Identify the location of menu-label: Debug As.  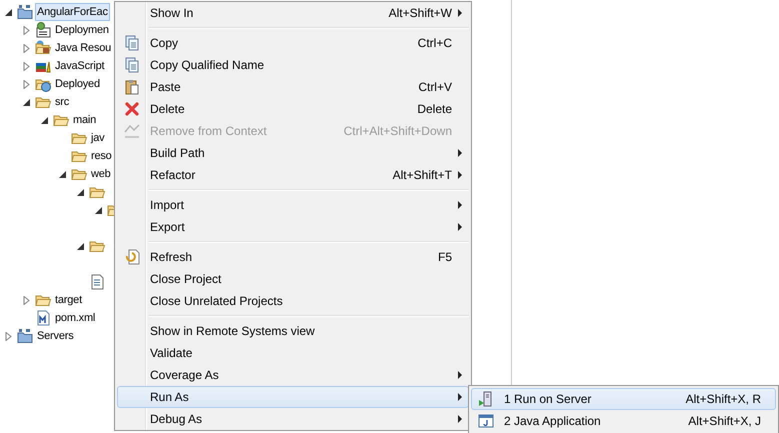
(176, 419).